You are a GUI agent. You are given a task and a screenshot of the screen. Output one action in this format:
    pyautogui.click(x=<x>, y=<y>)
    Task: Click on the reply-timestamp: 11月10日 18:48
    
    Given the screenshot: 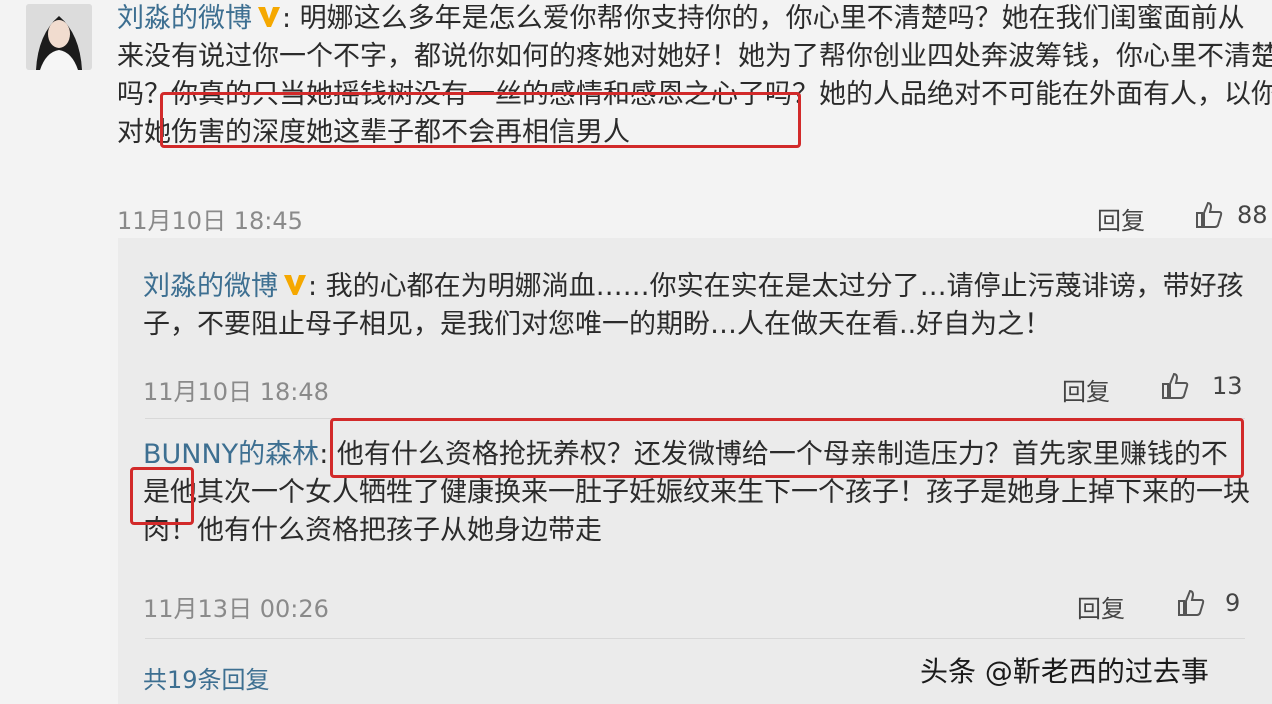 What is the action you would take?
    pyautogui.click(x=236, y=392)
    